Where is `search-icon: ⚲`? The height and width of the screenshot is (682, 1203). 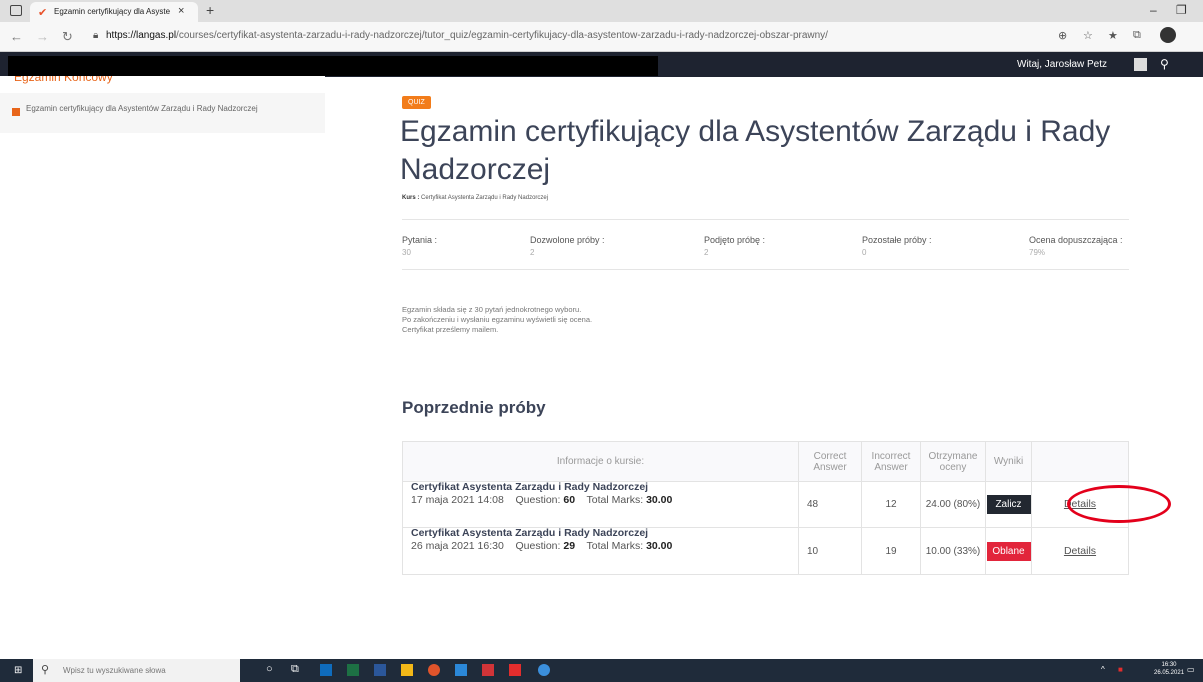
search-icon: ⚲ is located at coordinates (45, 670).